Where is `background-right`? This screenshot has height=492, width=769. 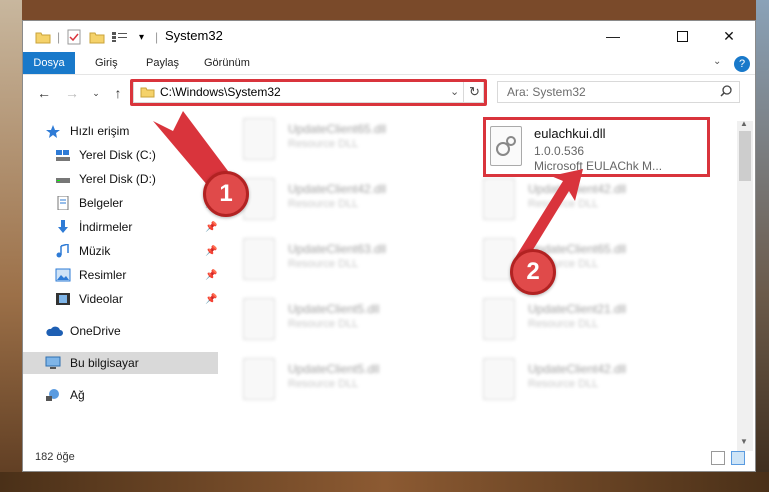
background-right is located at coordinates (762, 246).